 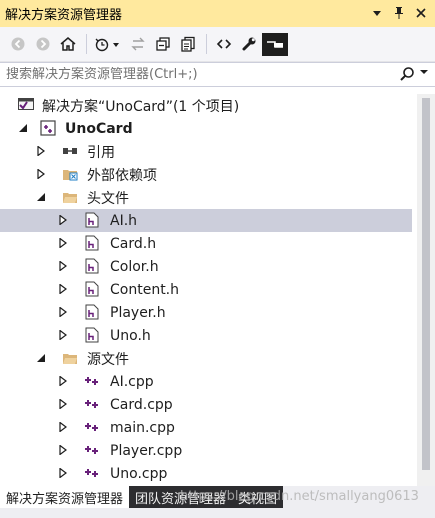 What do you see at coordinates (65, 497) in the screenshot?
I see `tab-solution-explorer: 解决方案资源管理器` at bounding box center [65, 497].